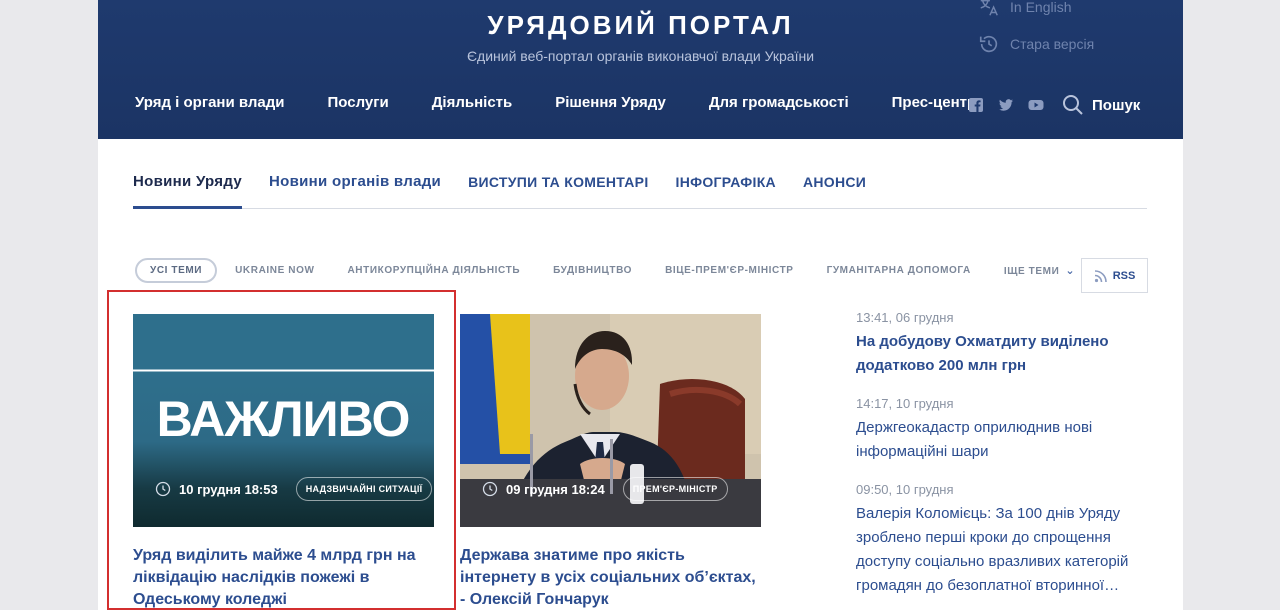 The height and width of the screenshot is (610, 1280). I want to click on nav-item-government: Уряд і органи влади, so click(210, 102).